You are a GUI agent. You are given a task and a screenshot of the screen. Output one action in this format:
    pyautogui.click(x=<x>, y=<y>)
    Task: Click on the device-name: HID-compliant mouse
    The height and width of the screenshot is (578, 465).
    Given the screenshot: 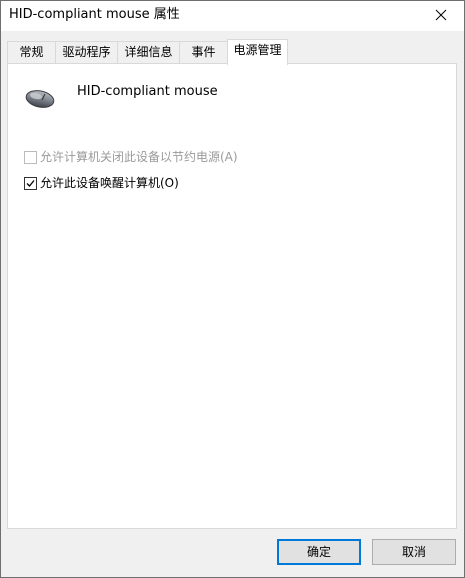 What is the action you would take?
    pyautogui.click(x=147, y=91)
    